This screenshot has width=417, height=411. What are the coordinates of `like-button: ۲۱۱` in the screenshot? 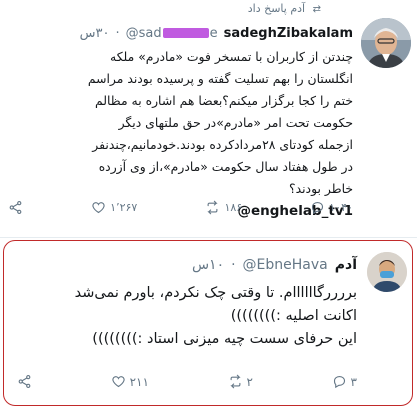 It's located at (130, 381).